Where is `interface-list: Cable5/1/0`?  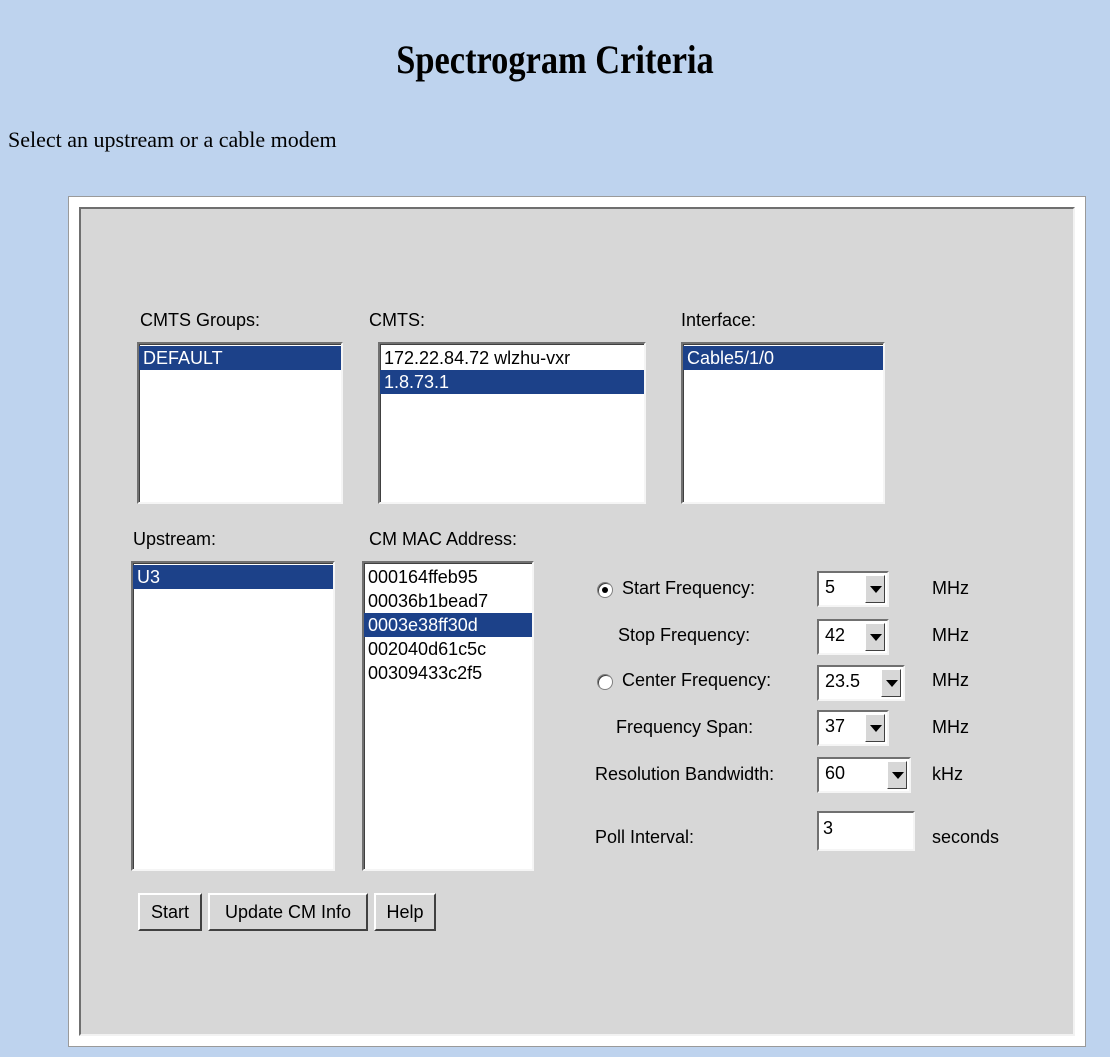
interface-list: Cable5/1/0 is located at coordinates (783, 423).